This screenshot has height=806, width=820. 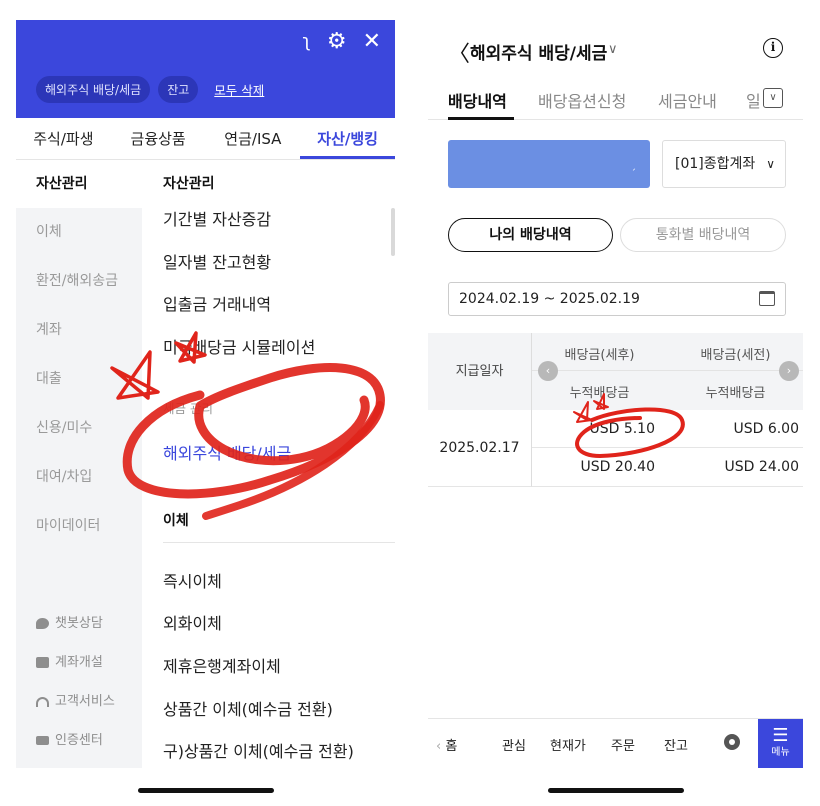 I want to click on hook-icon: ʅ, so click(x=307, y=42).